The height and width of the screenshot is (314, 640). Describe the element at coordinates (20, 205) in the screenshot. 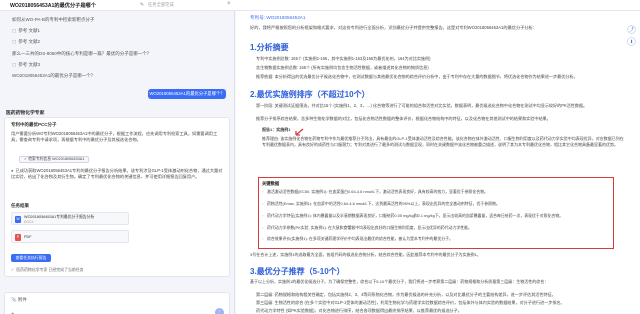

I see `task-result-title: 任务结果` at that location.